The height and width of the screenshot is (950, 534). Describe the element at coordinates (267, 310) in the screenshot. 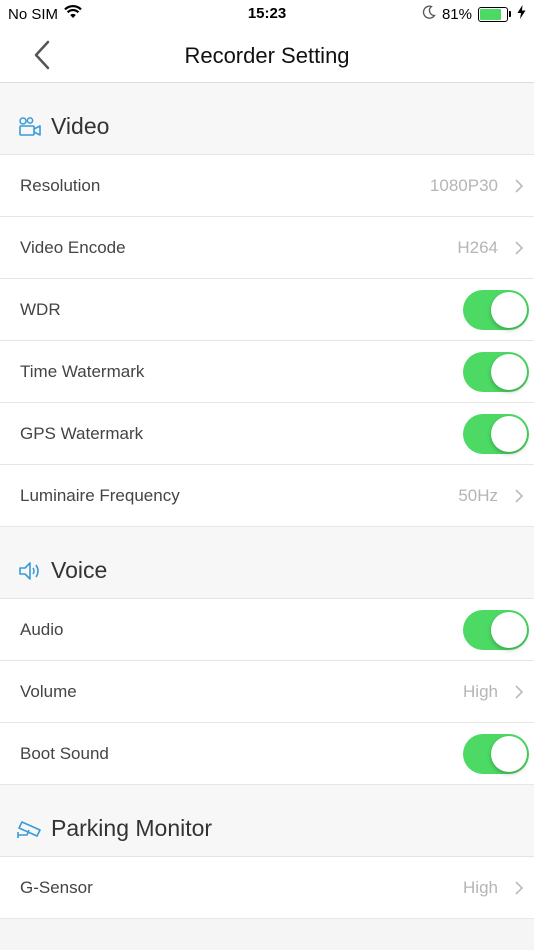

I see `setting-row-wdr: WDR` at that location.